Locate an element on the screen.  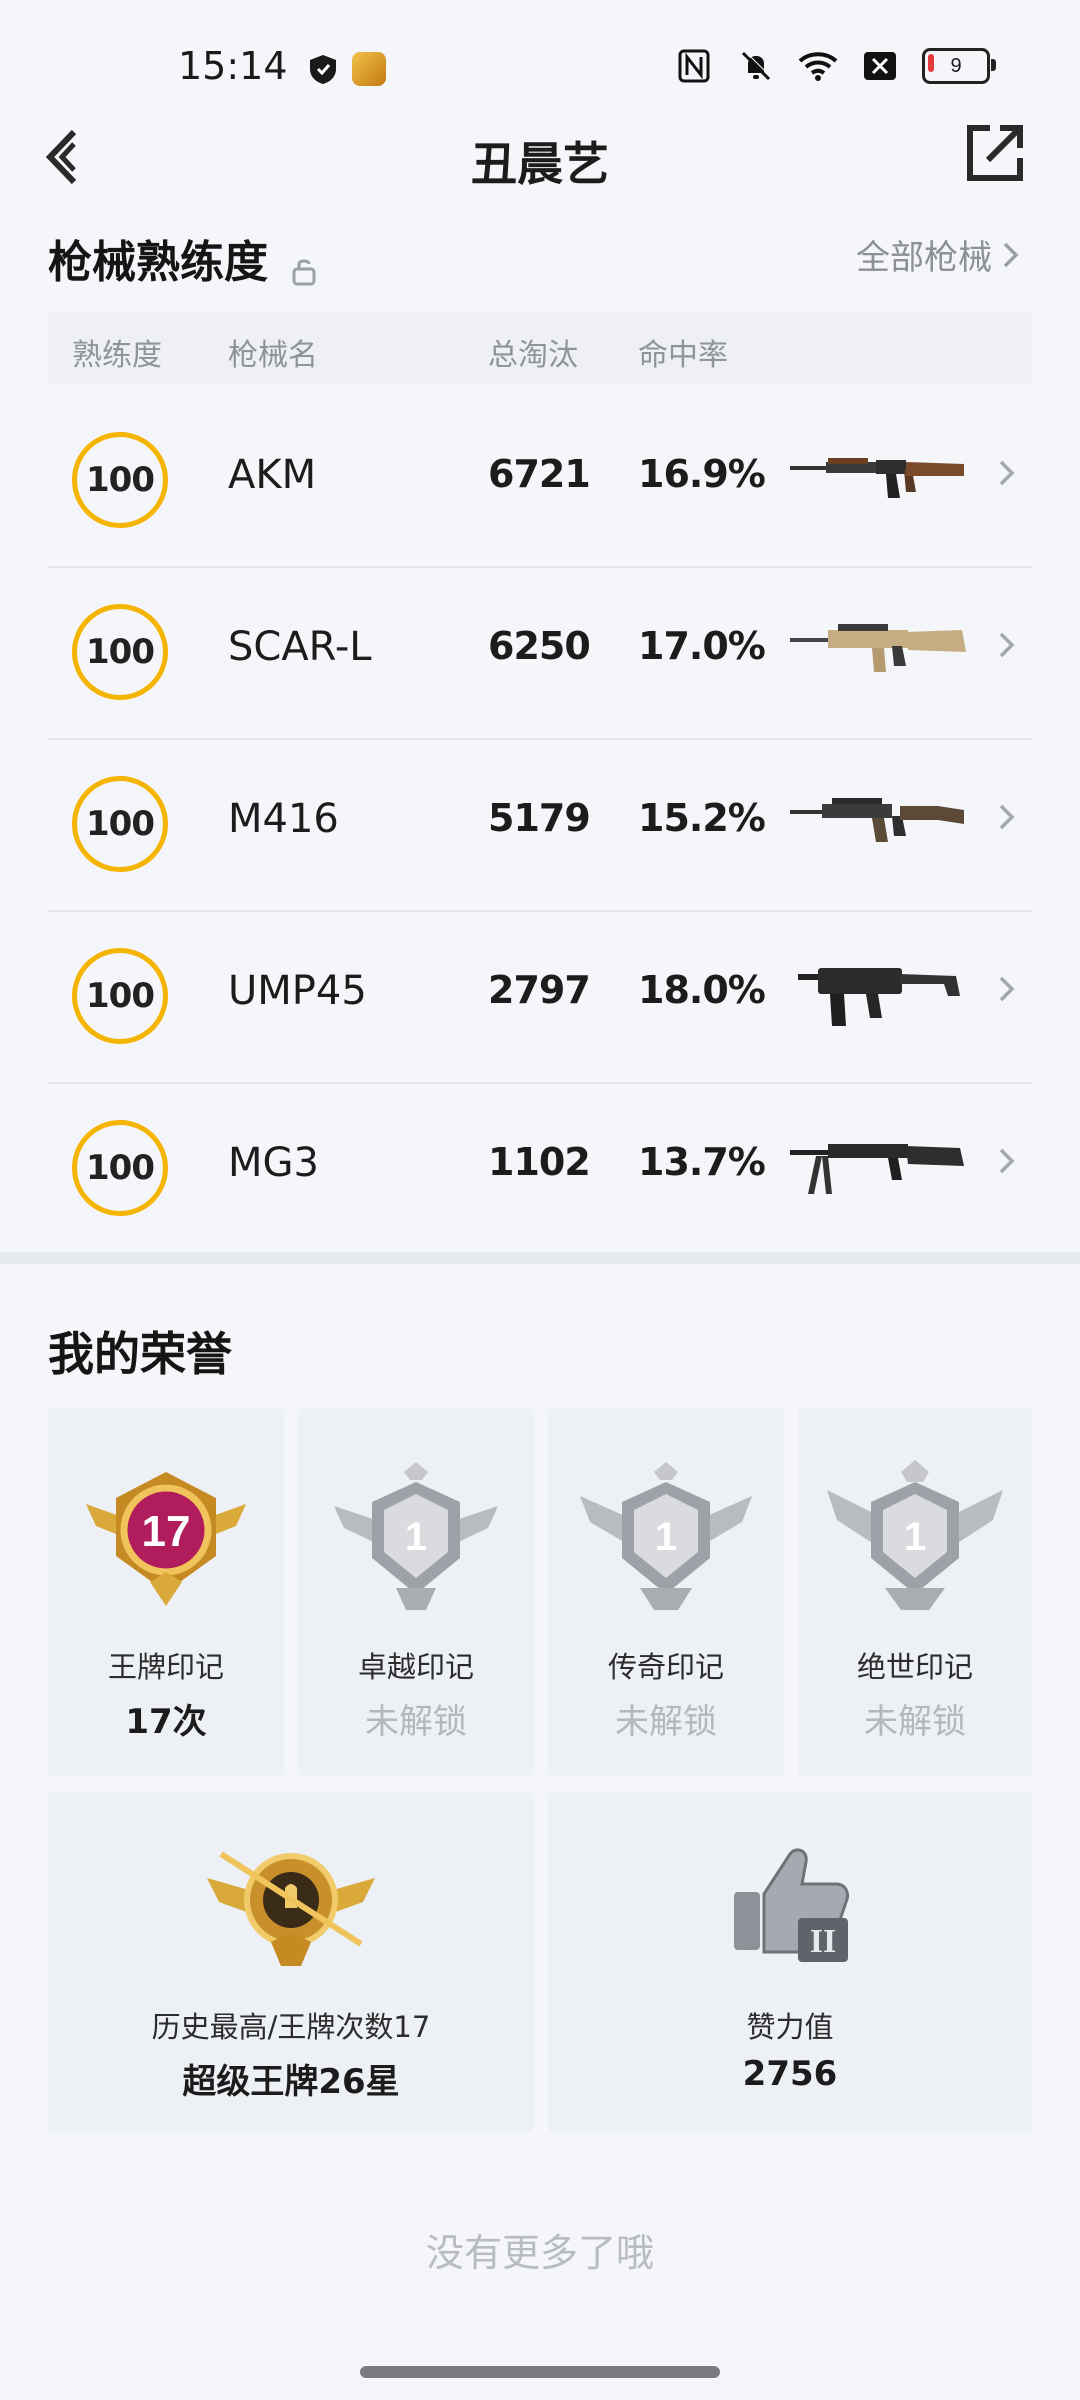
badge-value: 17次 is located at coordinates (166, 1722).